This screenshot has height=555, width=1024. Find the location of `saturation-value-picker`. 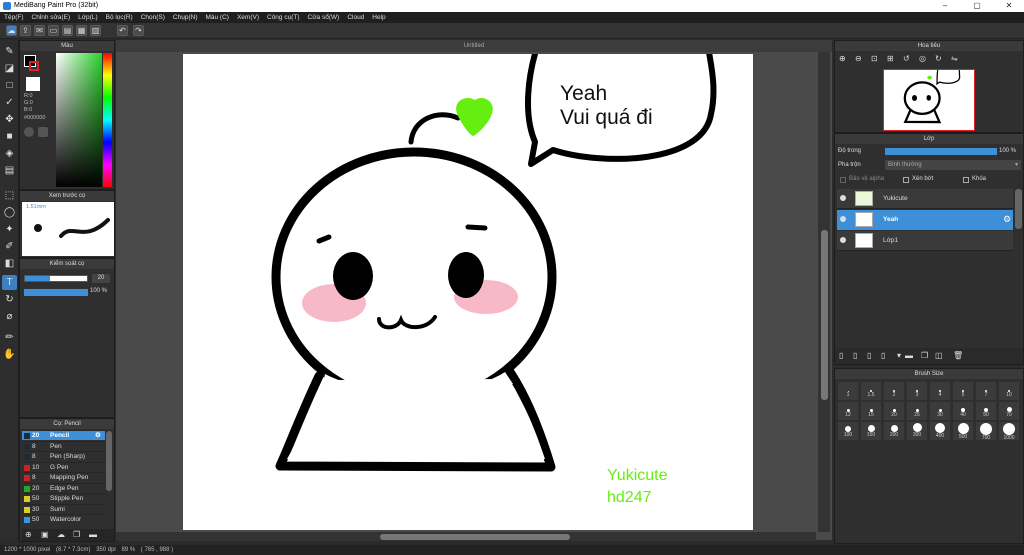

saturation-value-picker is located at coordinates (79, 120).